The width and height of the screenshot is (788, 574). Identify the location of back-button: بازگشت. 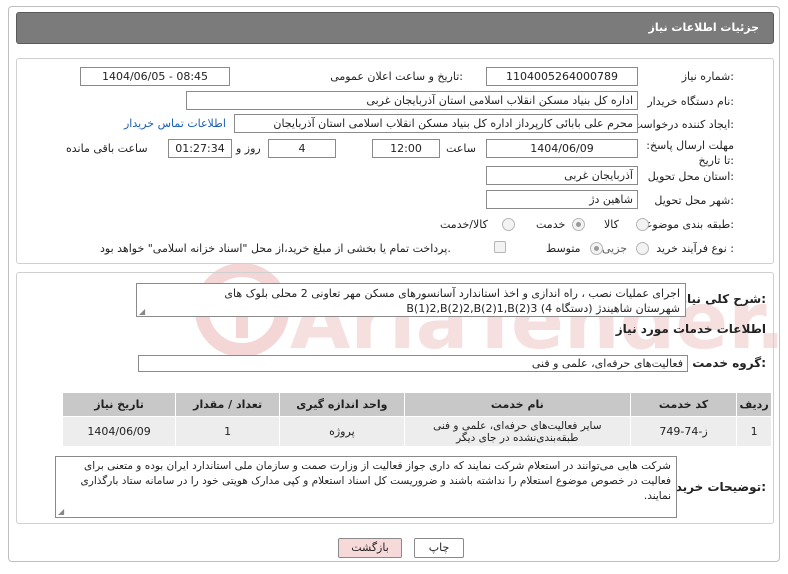
(370, 548).